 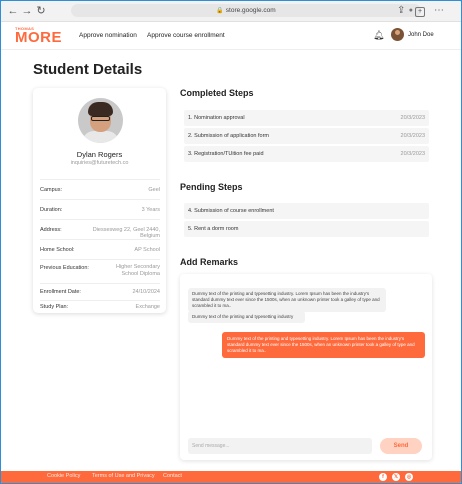 I want to click on field-label: Study Plan:, so click(x=54, y=307).